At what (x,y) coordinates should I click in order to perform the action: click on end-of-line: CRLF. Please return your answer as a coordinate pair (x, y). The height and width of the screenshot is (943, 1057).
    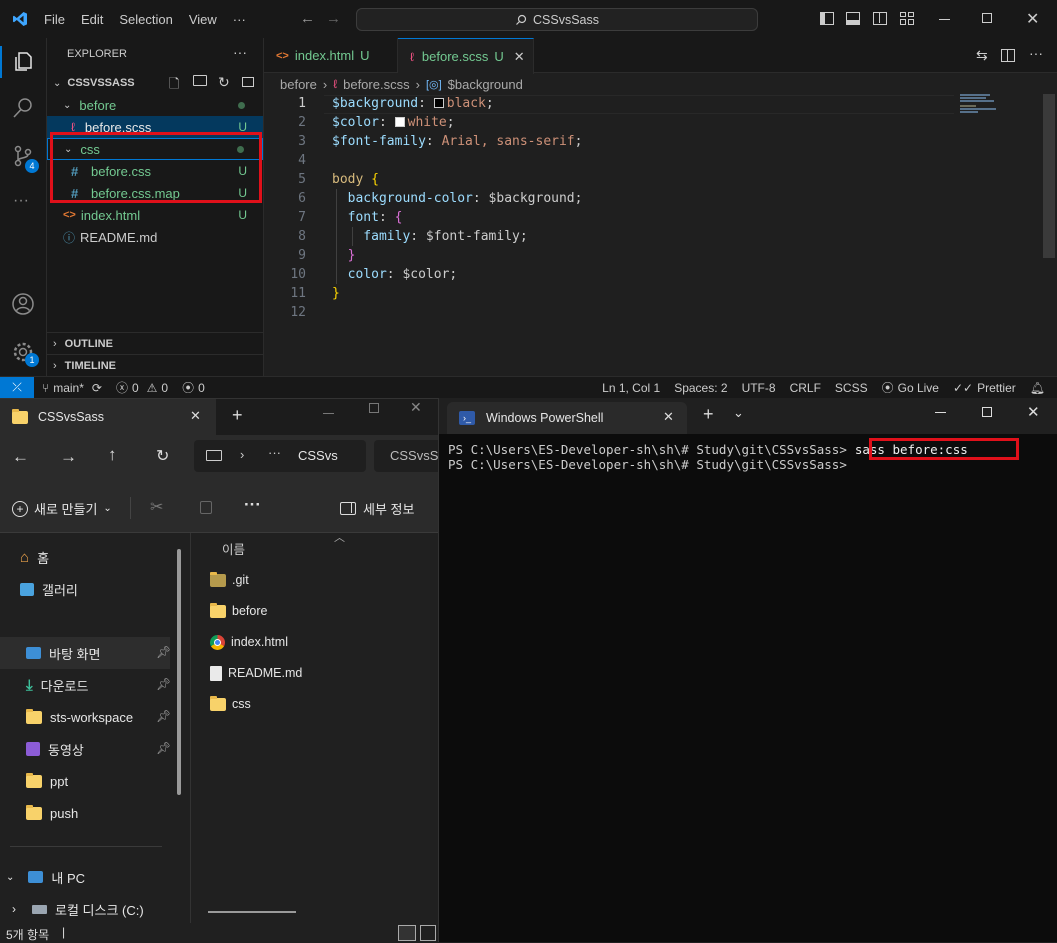
    Looking at the image, I should click on (805, 388).